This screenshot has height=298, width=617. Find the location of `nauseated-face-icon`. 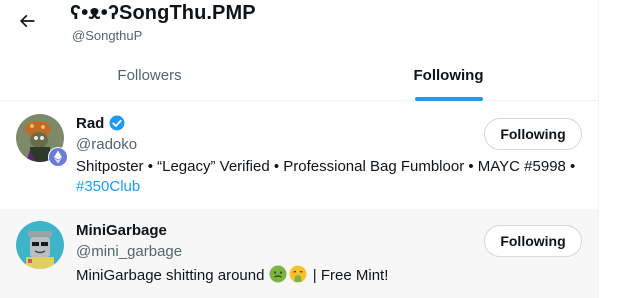

nauseated-face-icon is located at coordinates (278, 274).